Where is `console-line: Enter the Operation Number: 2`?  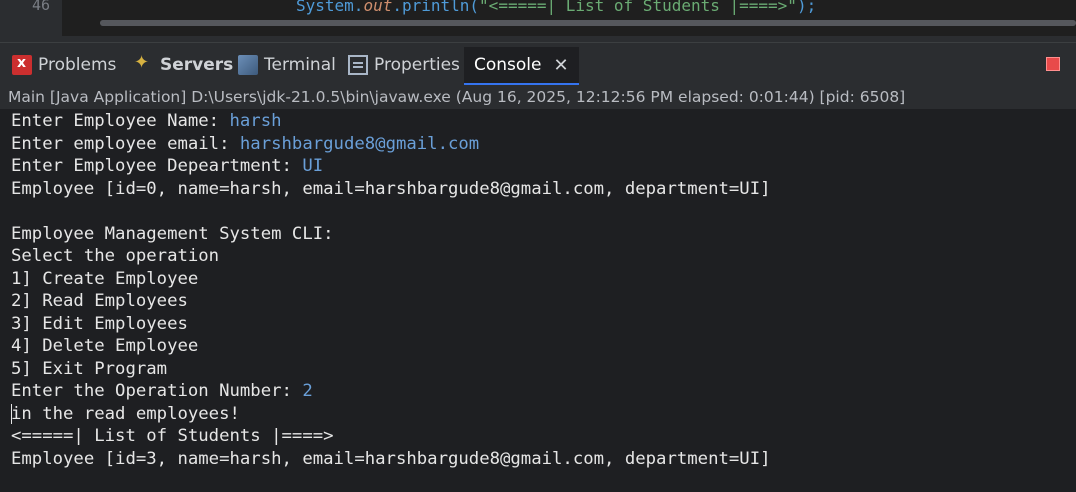 console-line: Enter the Operation Number: 2 is located at coordinates (162, 391).